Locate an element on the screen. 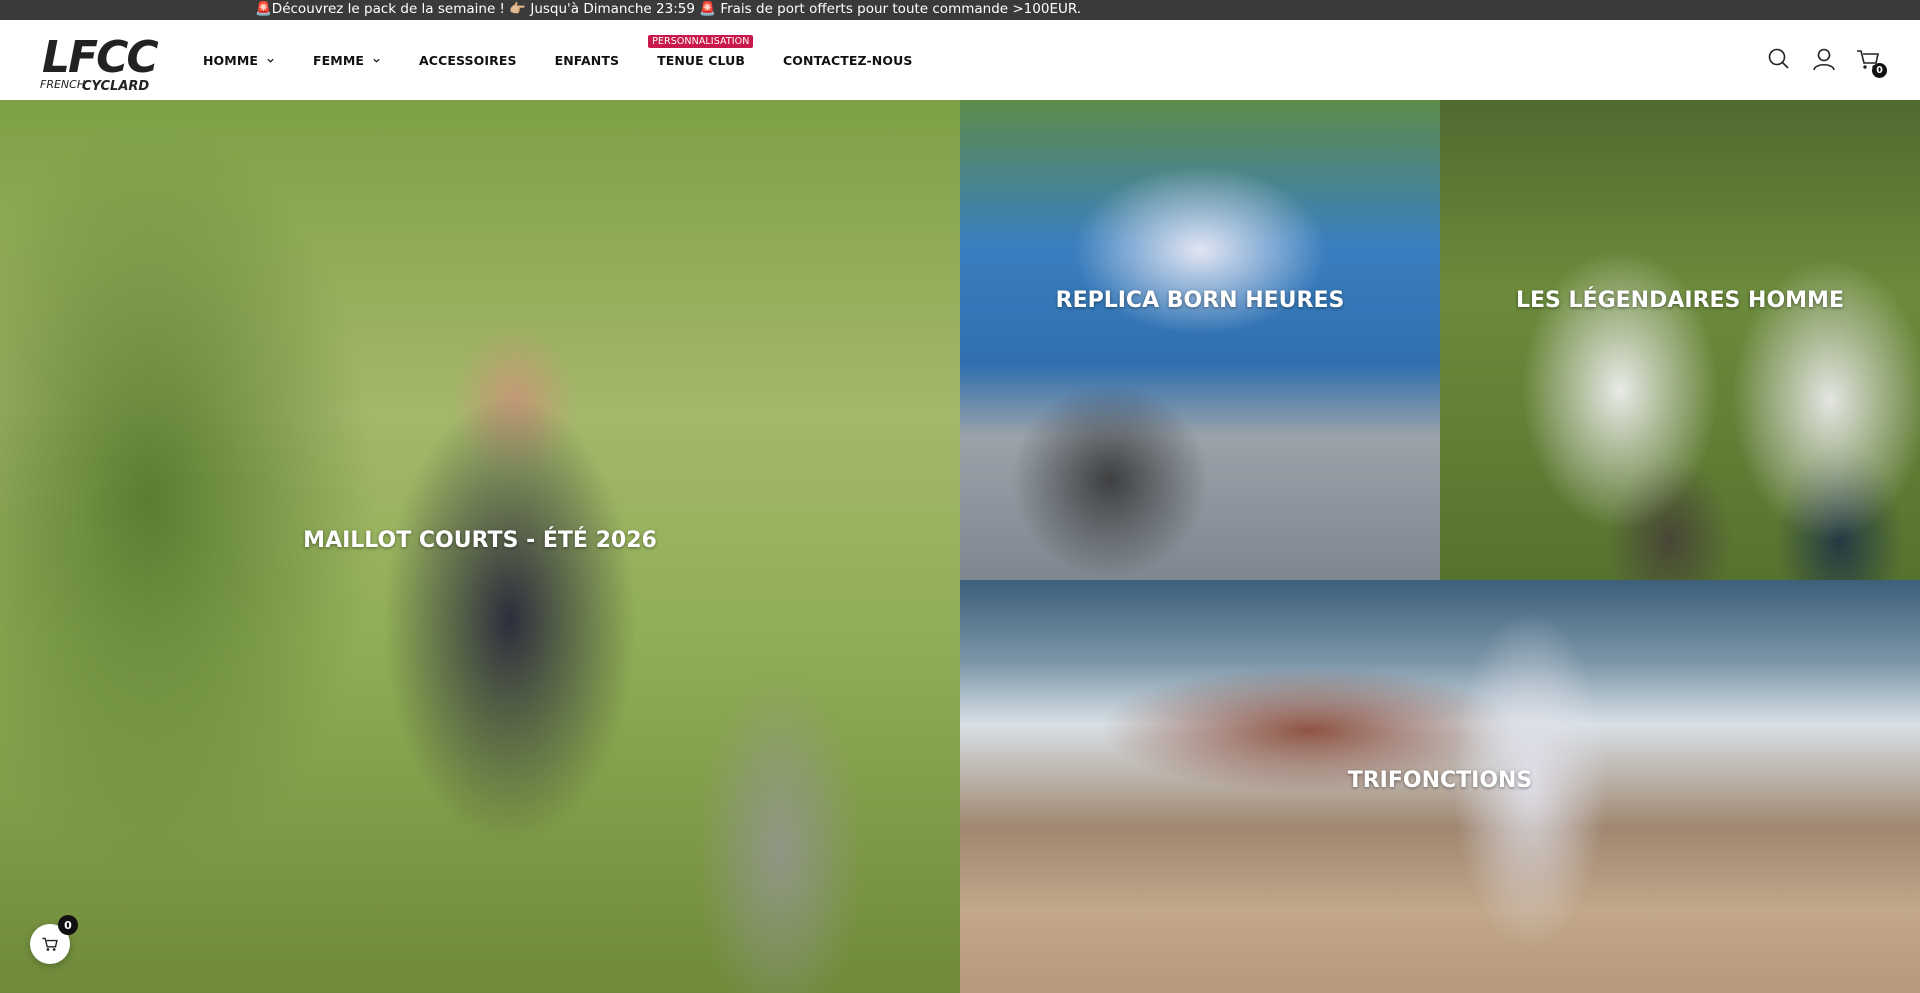 The height and width of the screenshot is (993, 1920). tile-legendaires-homme: LES LÉGENDAIRES HOMME is located at coordinates (1680, 340).